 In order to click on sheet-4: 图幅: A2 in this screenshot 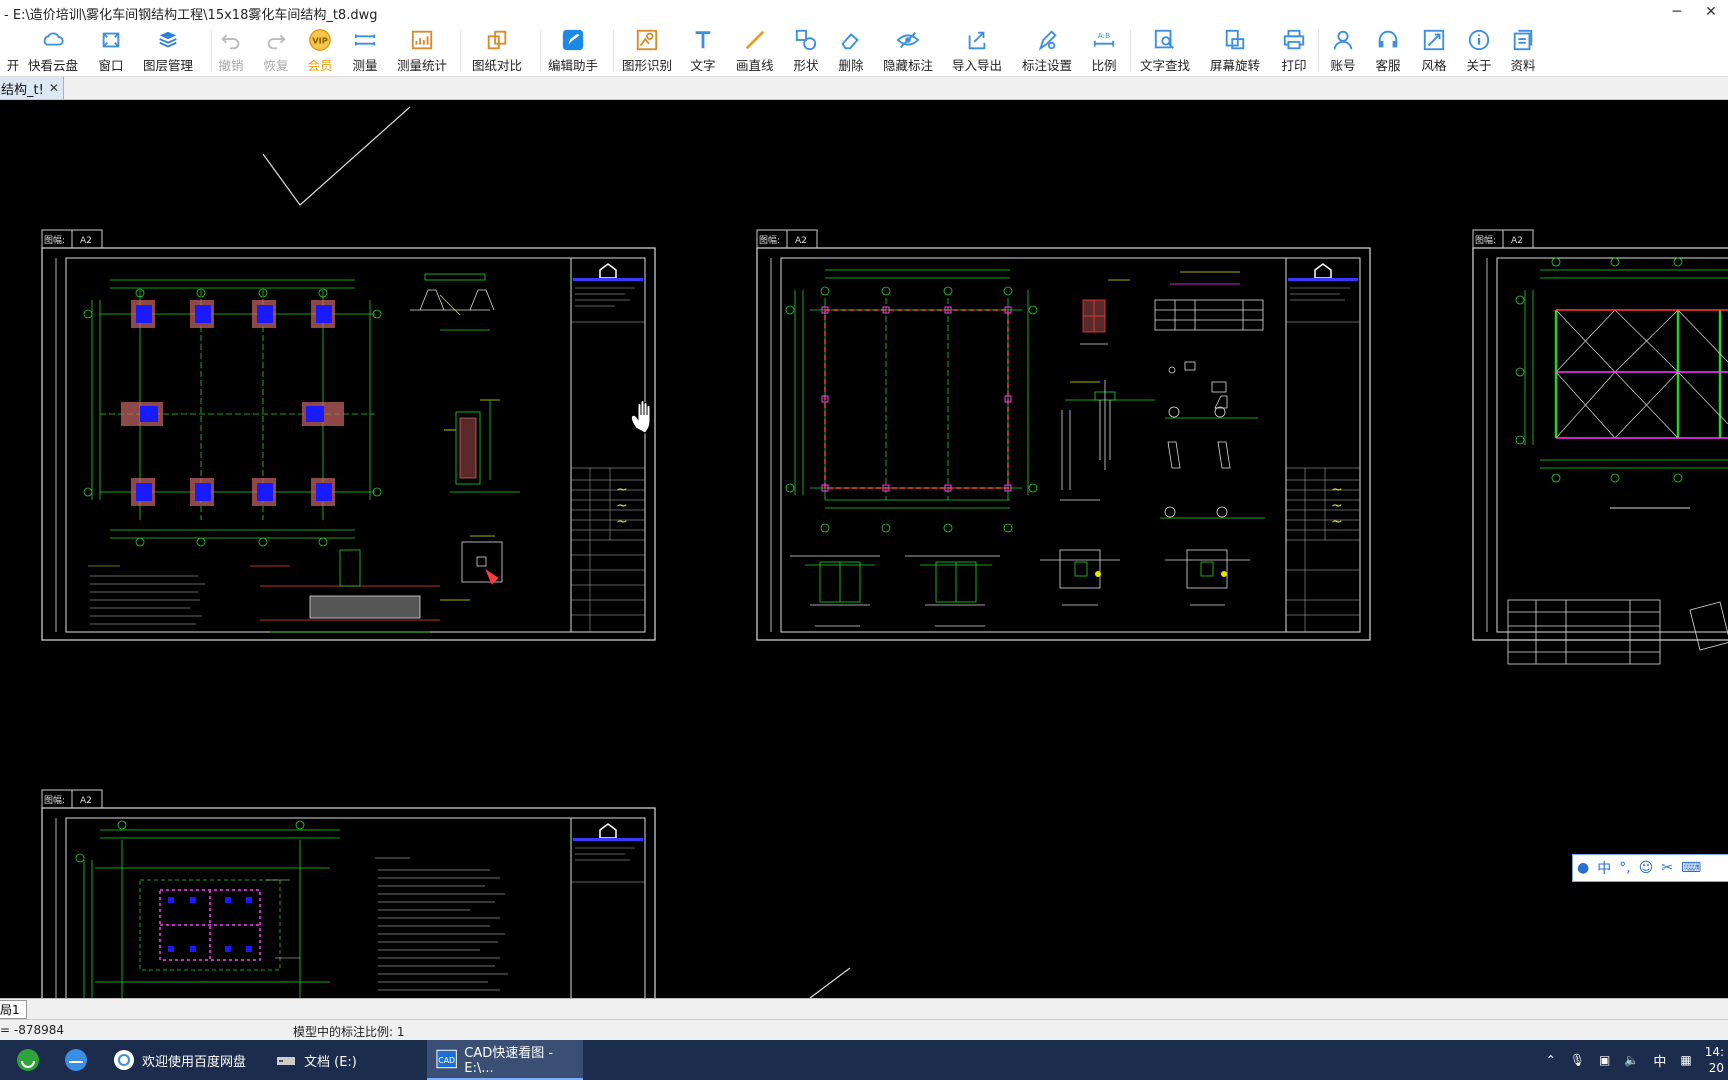, I will do `click(348, 893)`.